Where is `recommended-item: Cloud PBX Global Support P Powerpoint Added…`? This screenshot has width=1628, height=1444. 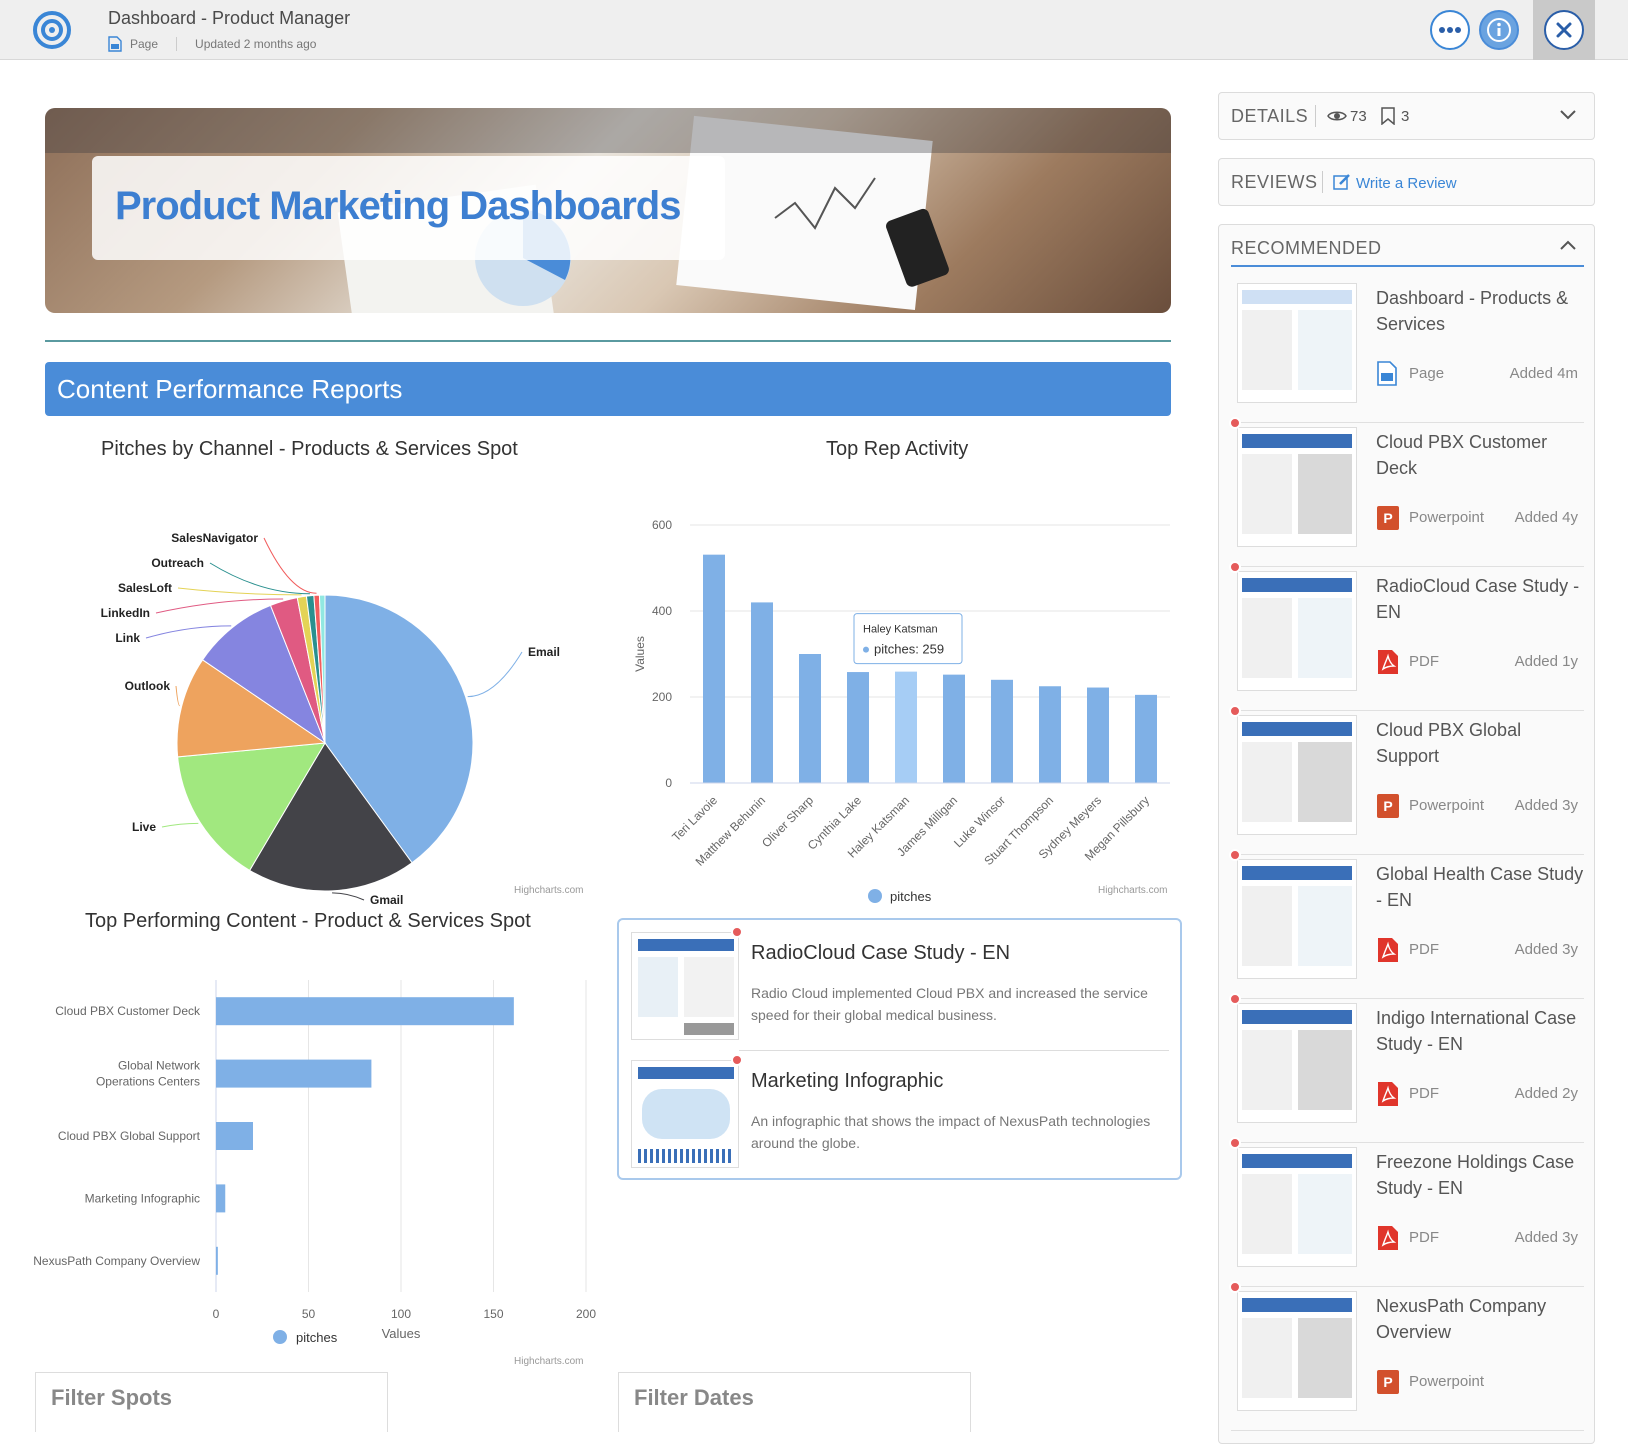
recommended-item: Cloud PBX Global Support P Powerpoint Added… is located at coordinates (1407, 780).